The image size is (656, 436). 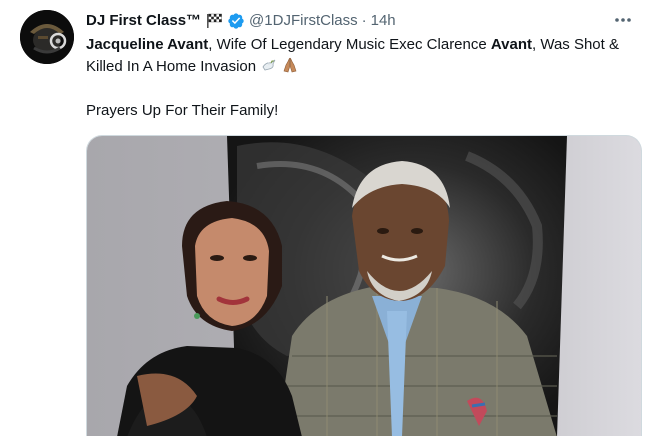 I want to click on more-options-icon, so click(x=623, y=19).